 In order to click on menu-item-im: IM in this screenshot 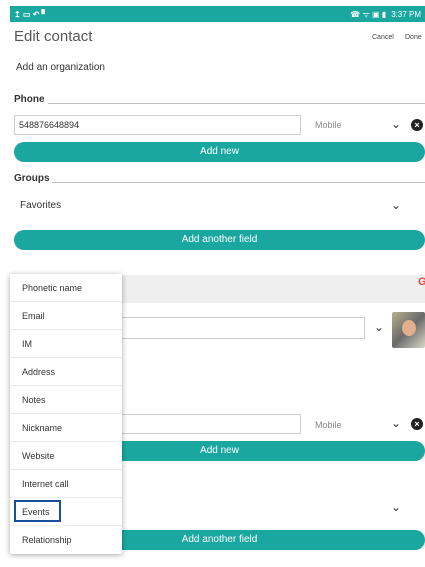, I will do `click(66, 344)`.